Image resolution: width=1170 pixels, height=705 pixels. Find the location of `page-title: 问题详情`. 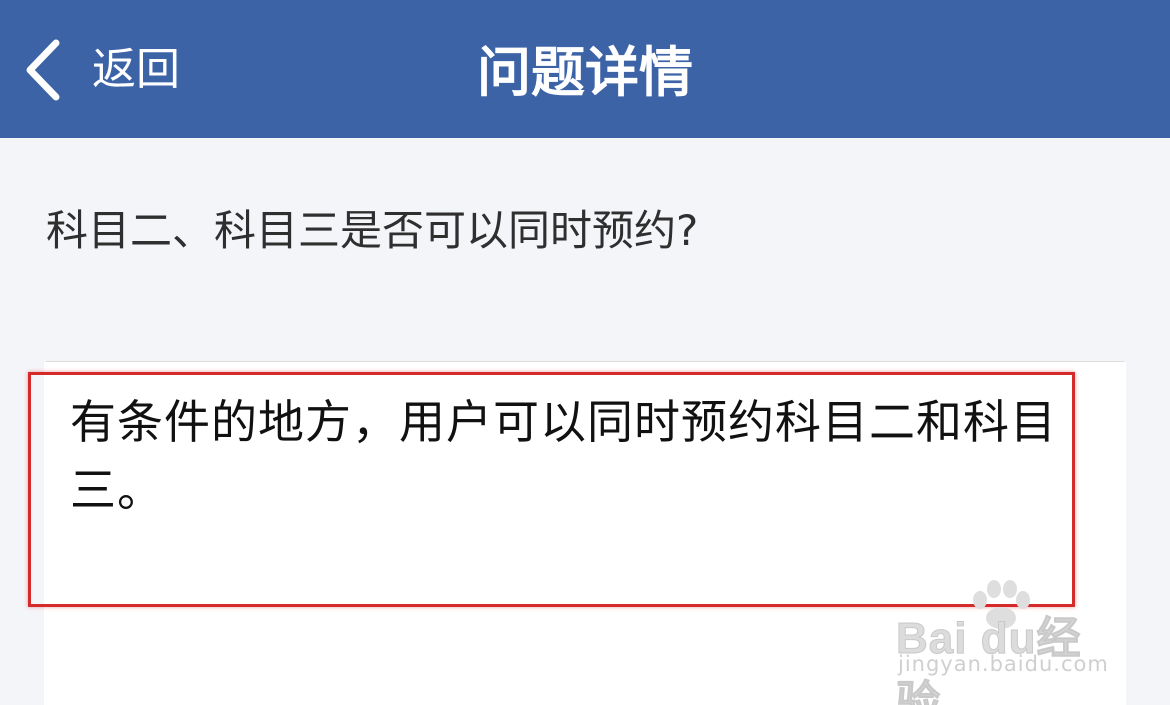

page-title: 问题详情 is located at coordinates (585, 72).